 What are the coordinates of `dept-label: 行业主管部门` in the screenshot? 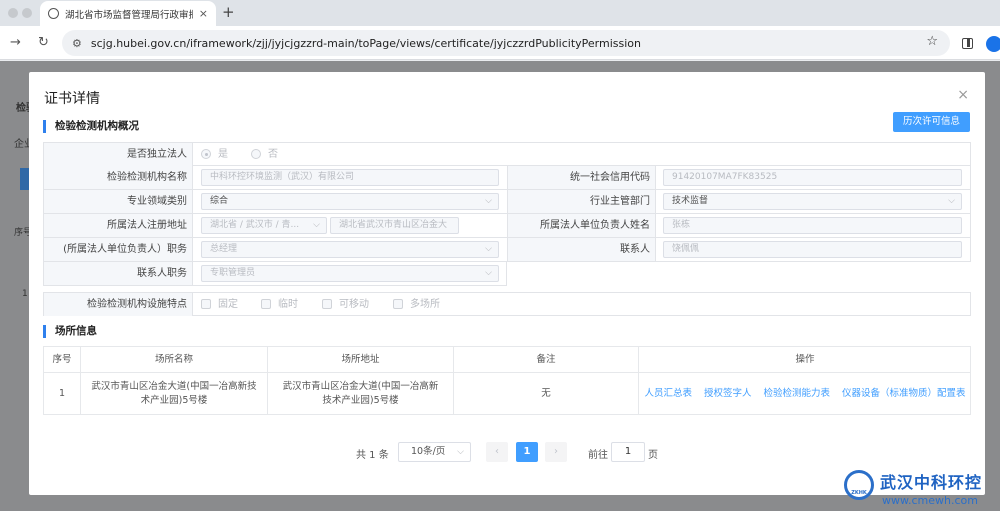 It's located at (581, 201).